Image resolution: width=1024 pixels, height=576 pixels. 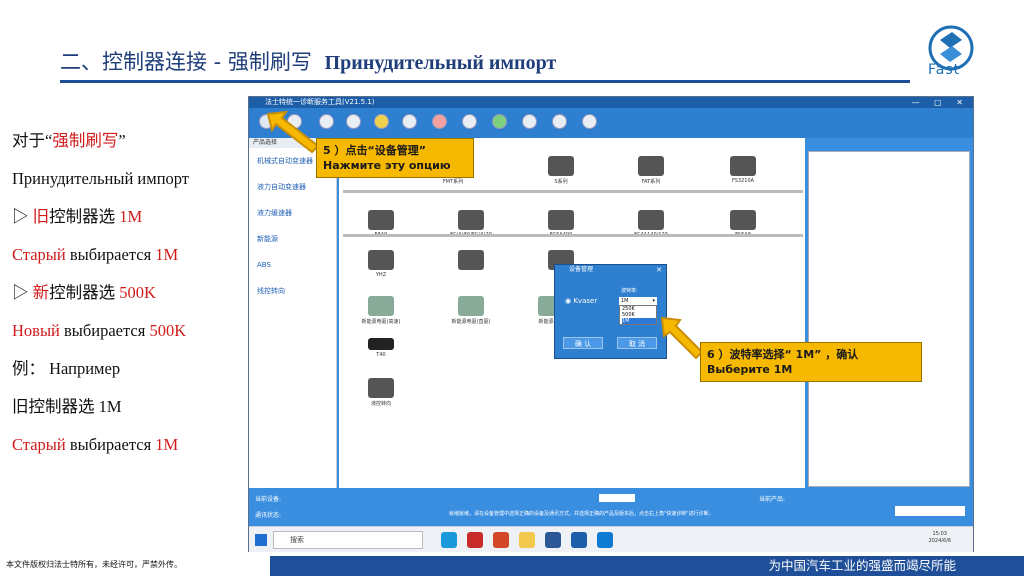 I want to click on baud-label: 波特率:, so click(x=629, y=291).